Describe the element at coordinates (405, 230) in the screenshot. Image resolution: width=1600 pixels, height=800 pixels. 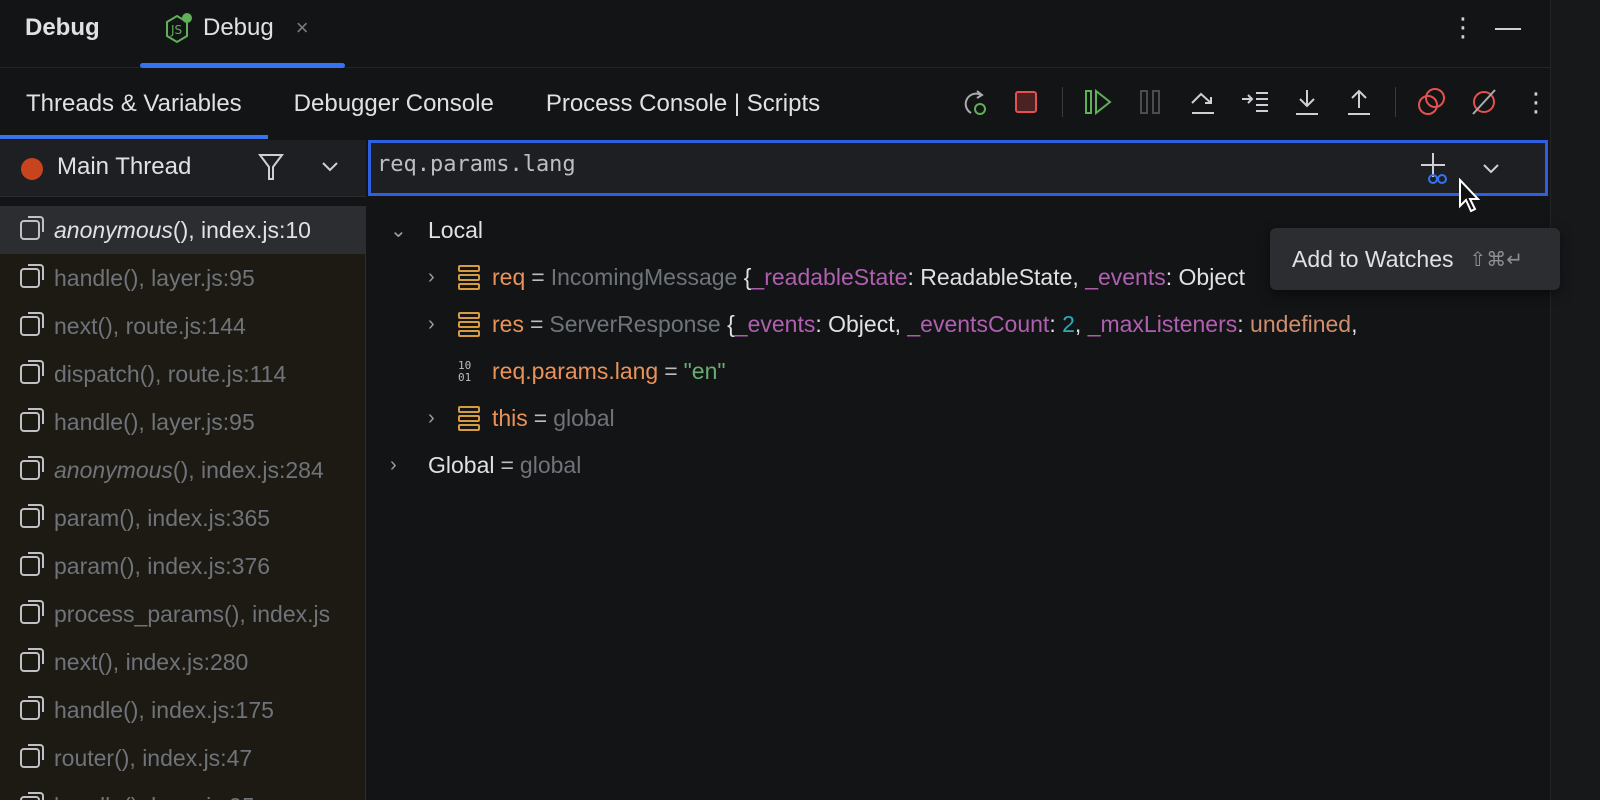
I see `chevron-down-icon: ⌄` at that location.